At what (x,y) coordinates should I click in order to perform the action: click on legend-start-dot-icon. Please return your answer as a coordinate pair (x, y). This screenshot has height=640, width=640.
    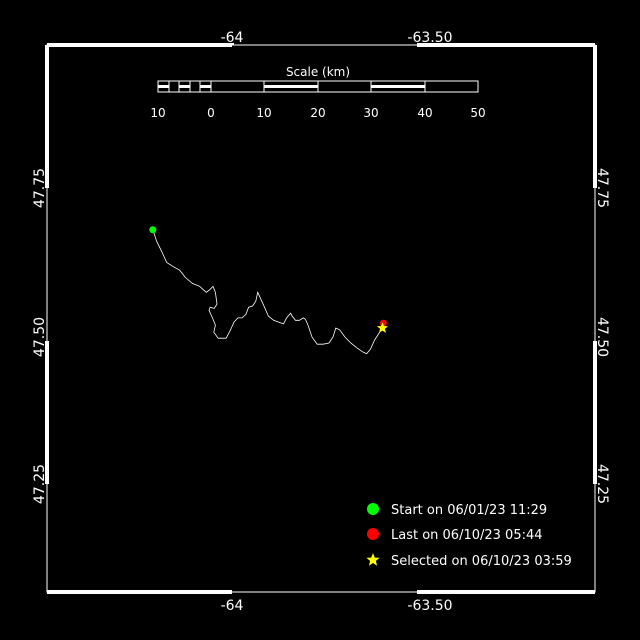
    Looking at the image, I should click on (373, 509).